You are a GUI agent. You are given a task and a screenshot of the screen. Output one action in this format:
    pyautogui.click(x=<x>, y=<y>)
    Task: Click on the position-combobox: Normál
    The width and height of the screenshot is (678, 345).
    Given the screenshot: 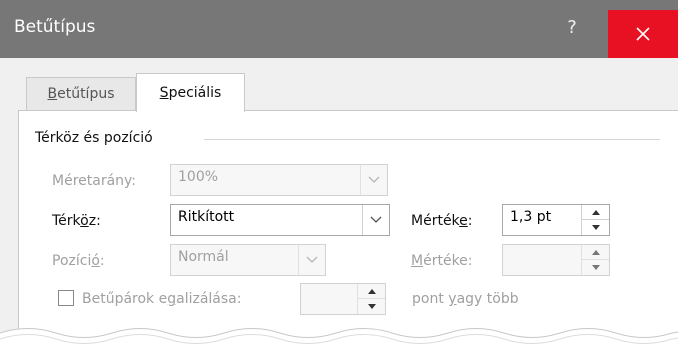 What is the action you would take?
    pyautogui.click(x=248, y=260)
    